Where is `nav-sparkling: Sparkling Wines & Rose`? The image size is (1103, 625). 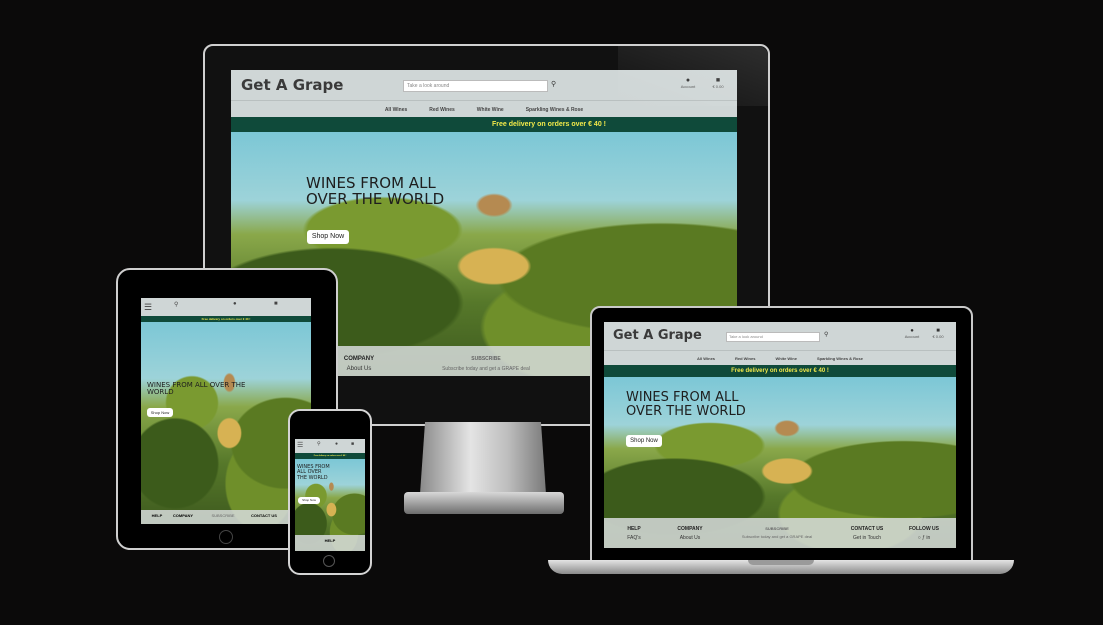 nav-sparkling: Sparkling Wines & Rose is located at coordinates (554, 110).